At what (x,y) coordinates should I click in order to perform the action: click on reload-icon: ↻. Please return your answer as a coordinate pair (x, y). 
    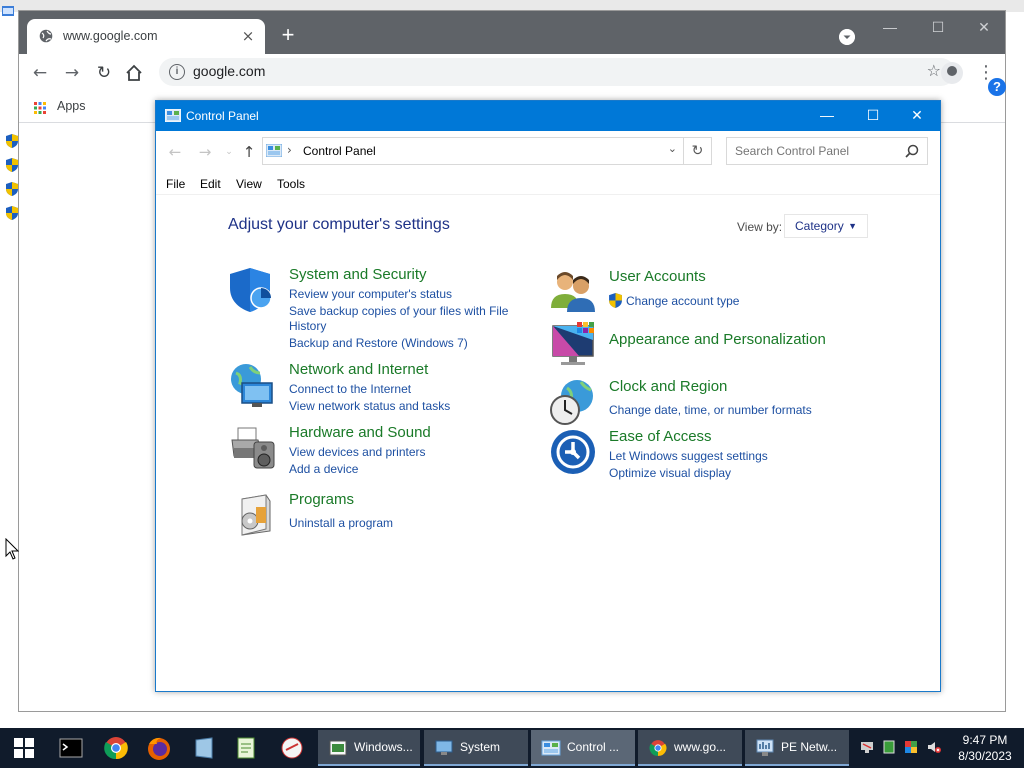
    Looking at the image, I should click on (104, 73).